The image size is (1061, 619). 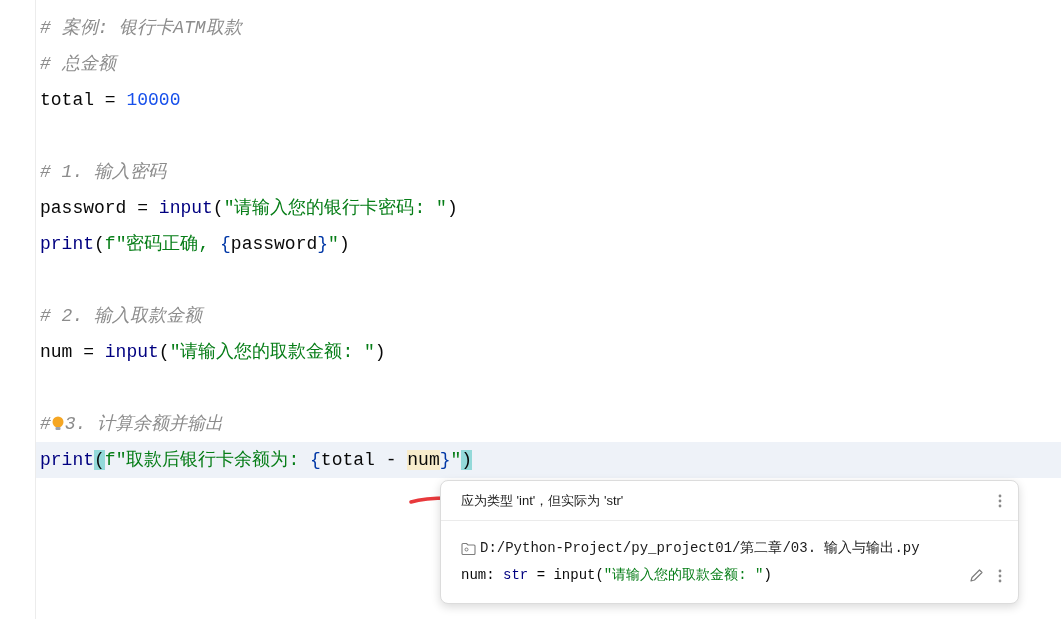 What do you see at coordinates (110, 100) in the screenshot?
I see `code-line: total = 10000` at bounding box center [110, 100].